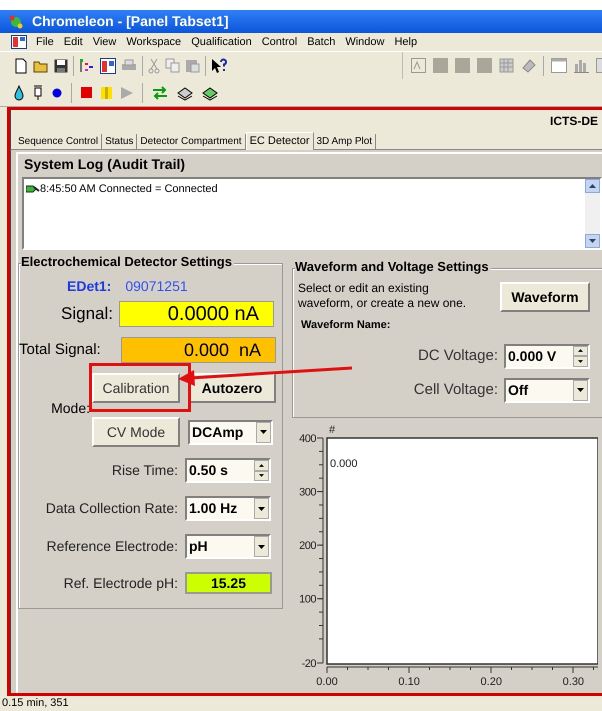 This screenshot has height=711, width=602. What do you see at coordinates (307, 546) in the screenshot?
I see `axis-label: 200` at bounding box center [307, 546].